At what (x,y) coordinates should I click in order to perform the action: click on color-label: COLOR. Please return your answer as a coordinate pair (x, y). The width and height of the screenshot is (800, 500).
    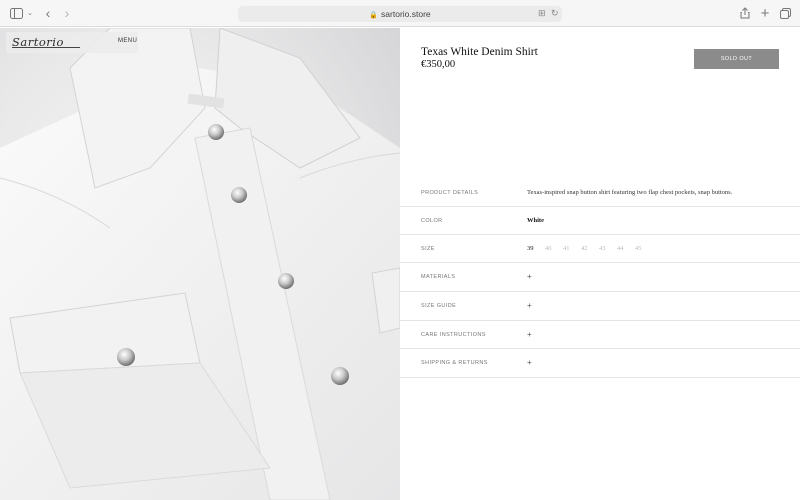
    Looking at the image, I should click on (432, 221).